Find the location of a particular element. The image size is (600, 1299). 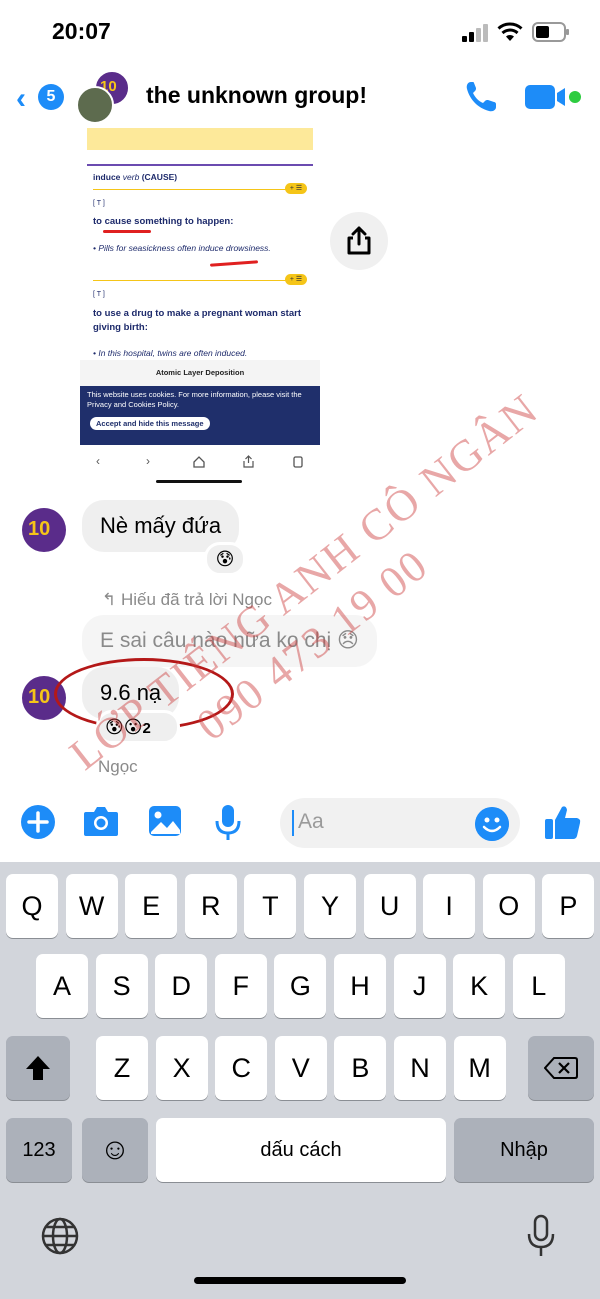

chat-title: the unknown group! is located at coordinates (256, 95).